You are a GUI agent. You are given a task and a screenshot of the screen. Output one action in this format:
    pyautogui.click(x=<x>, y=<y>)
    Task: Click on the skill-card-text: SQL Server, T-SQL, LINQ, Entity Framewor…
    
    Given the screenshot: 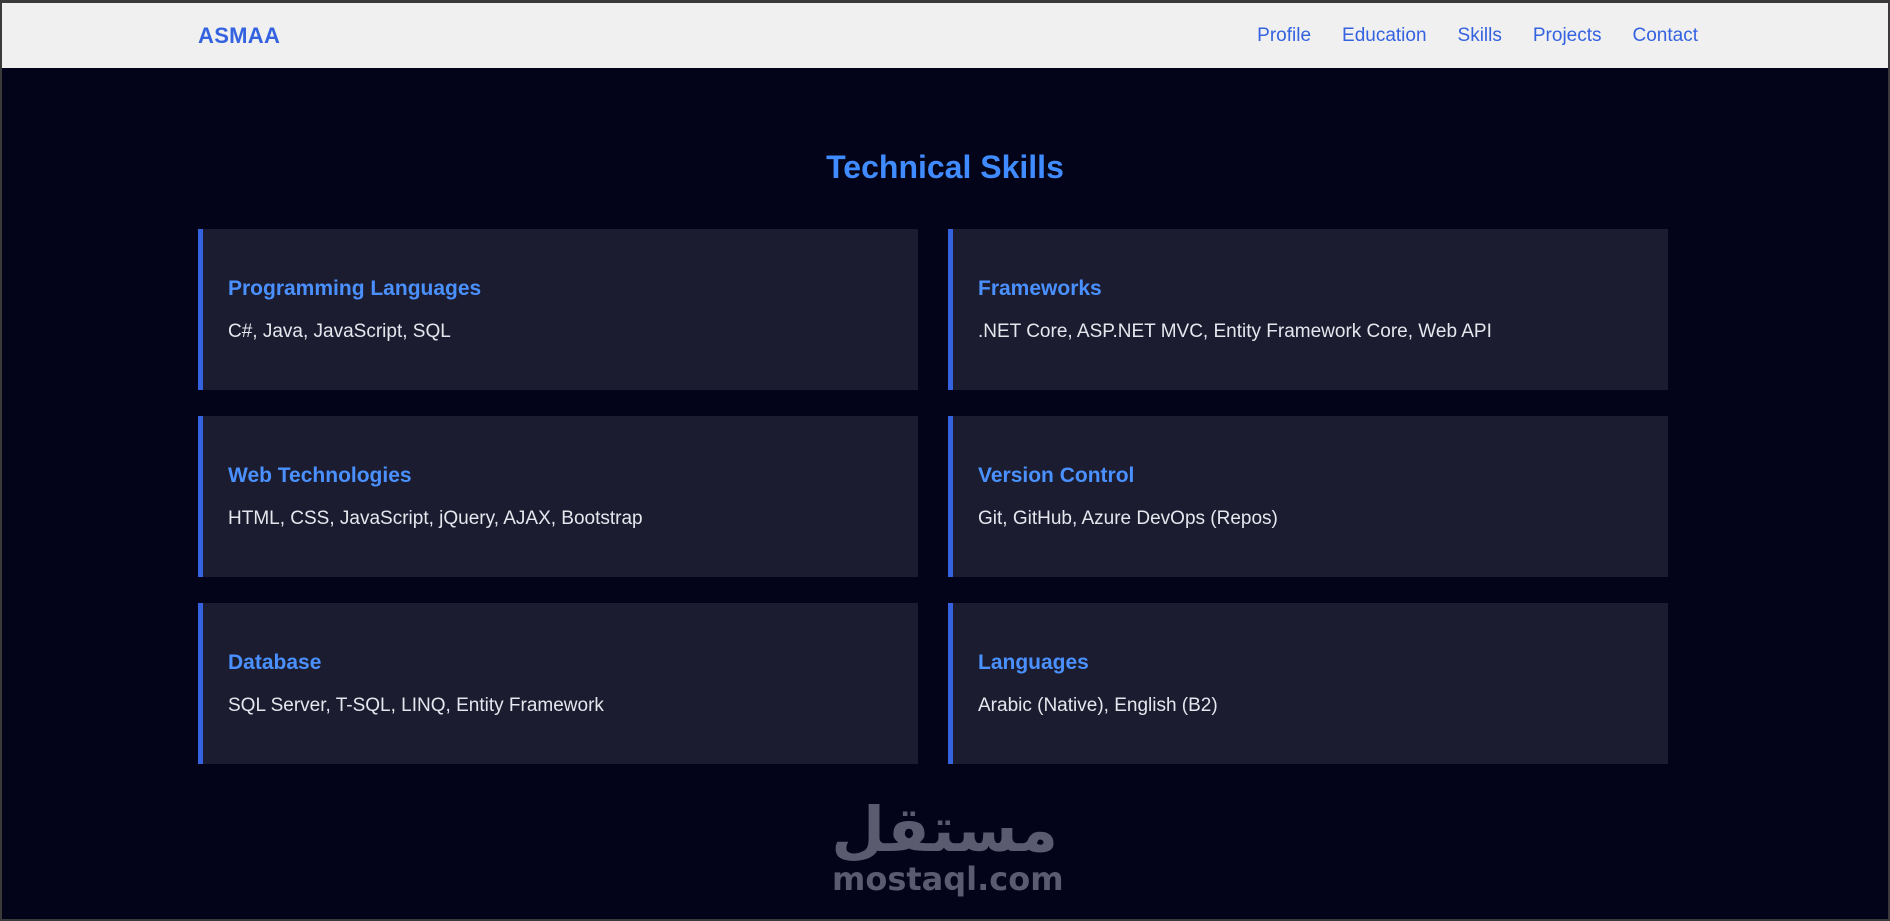 What is the action you would take?
    pyautogui.click(x=416, y=705)
    